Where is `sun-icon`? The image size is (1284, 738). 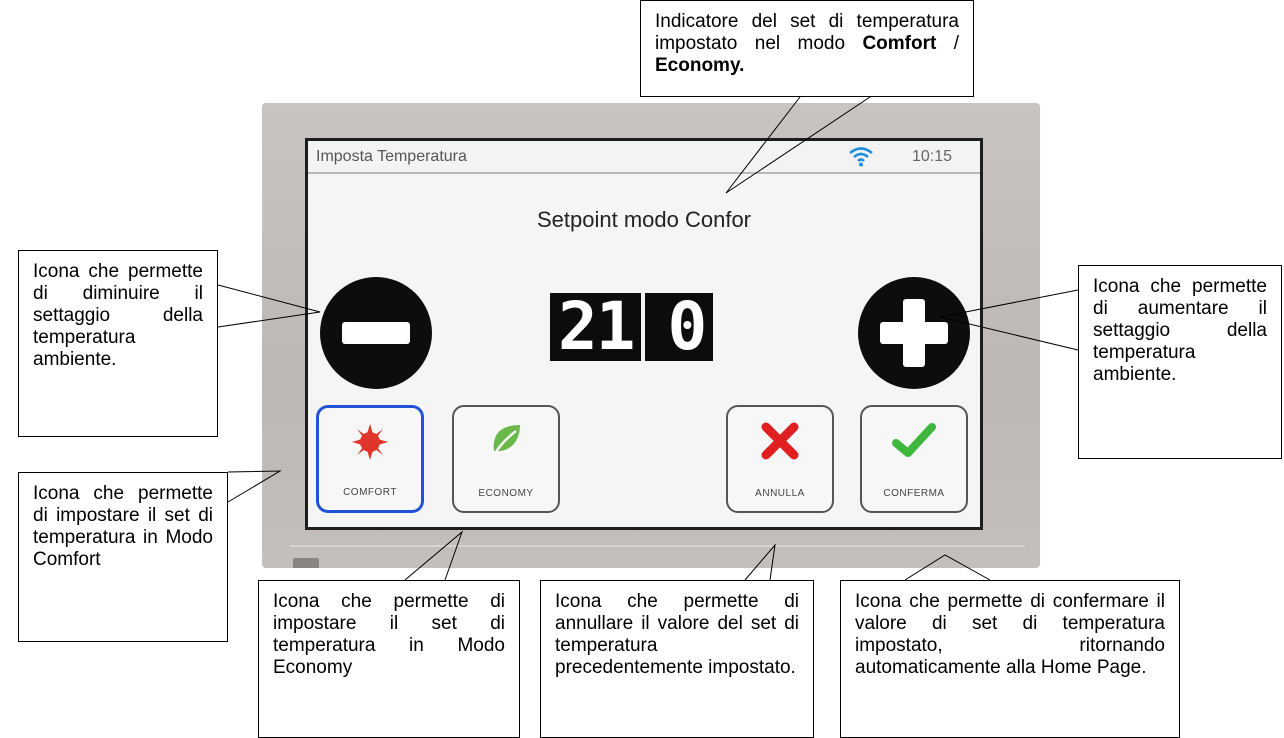
sun-icon is located at coordinates (370, 442).